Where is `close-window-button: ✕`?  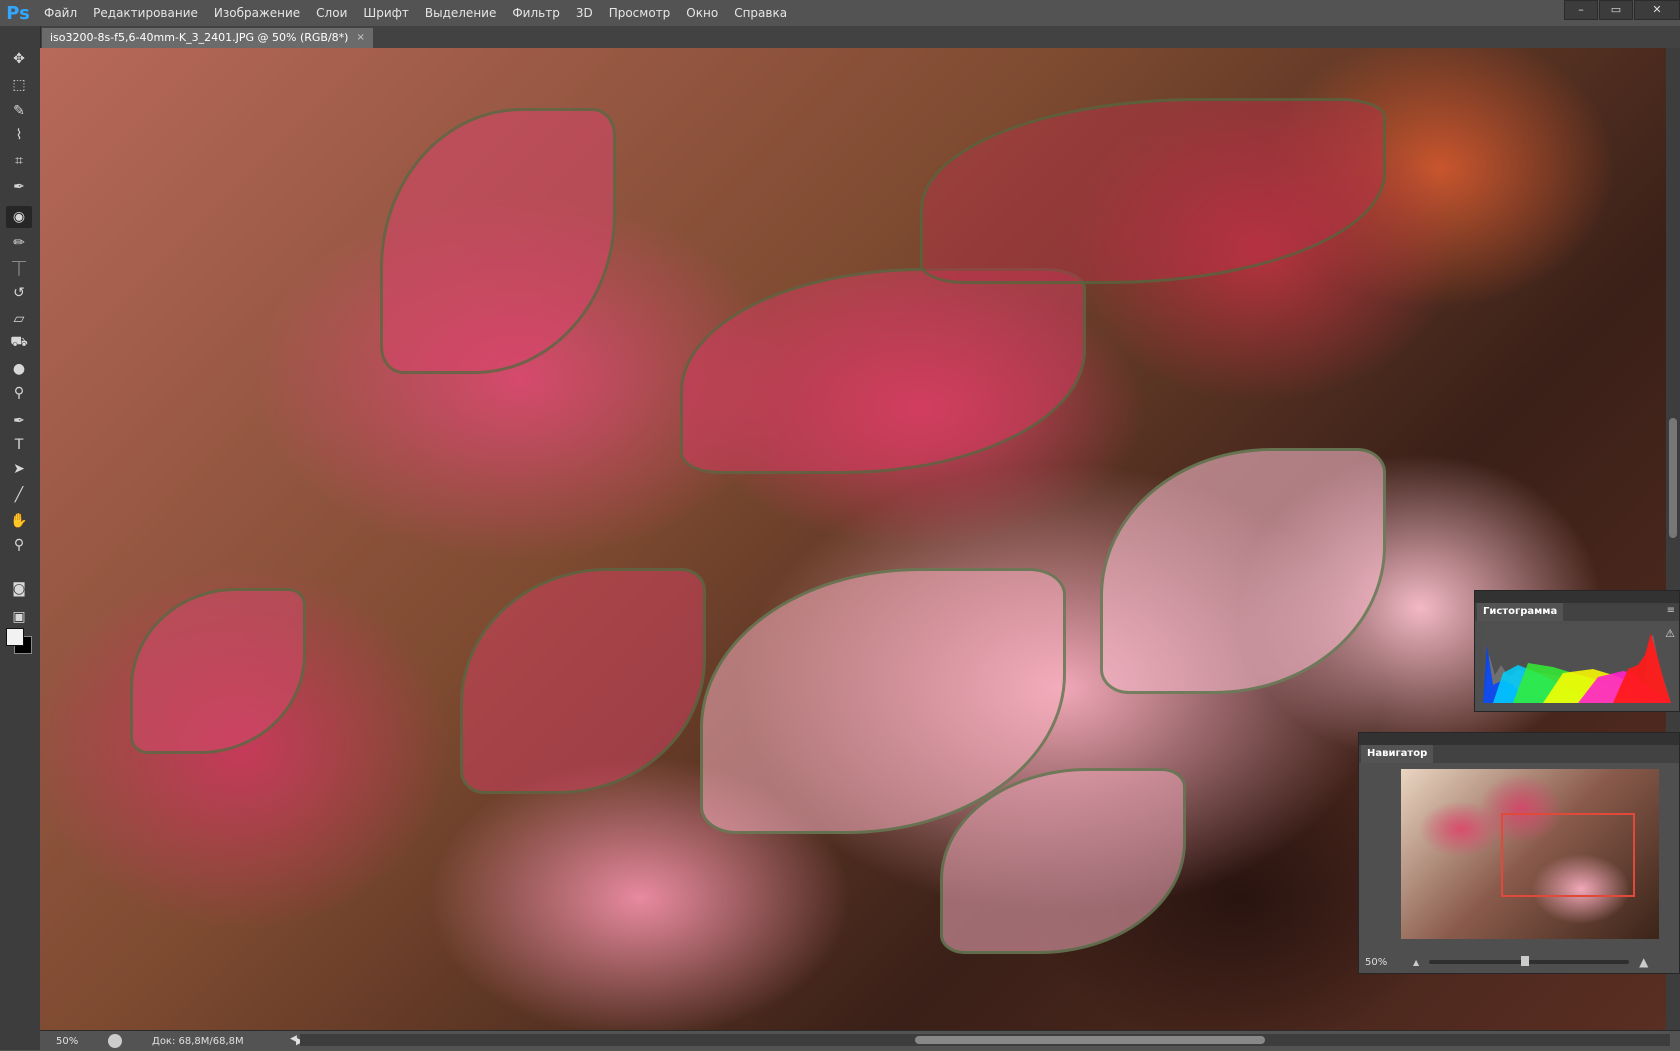
close-window-button: ✕ is located at coordinates (1657, 10).